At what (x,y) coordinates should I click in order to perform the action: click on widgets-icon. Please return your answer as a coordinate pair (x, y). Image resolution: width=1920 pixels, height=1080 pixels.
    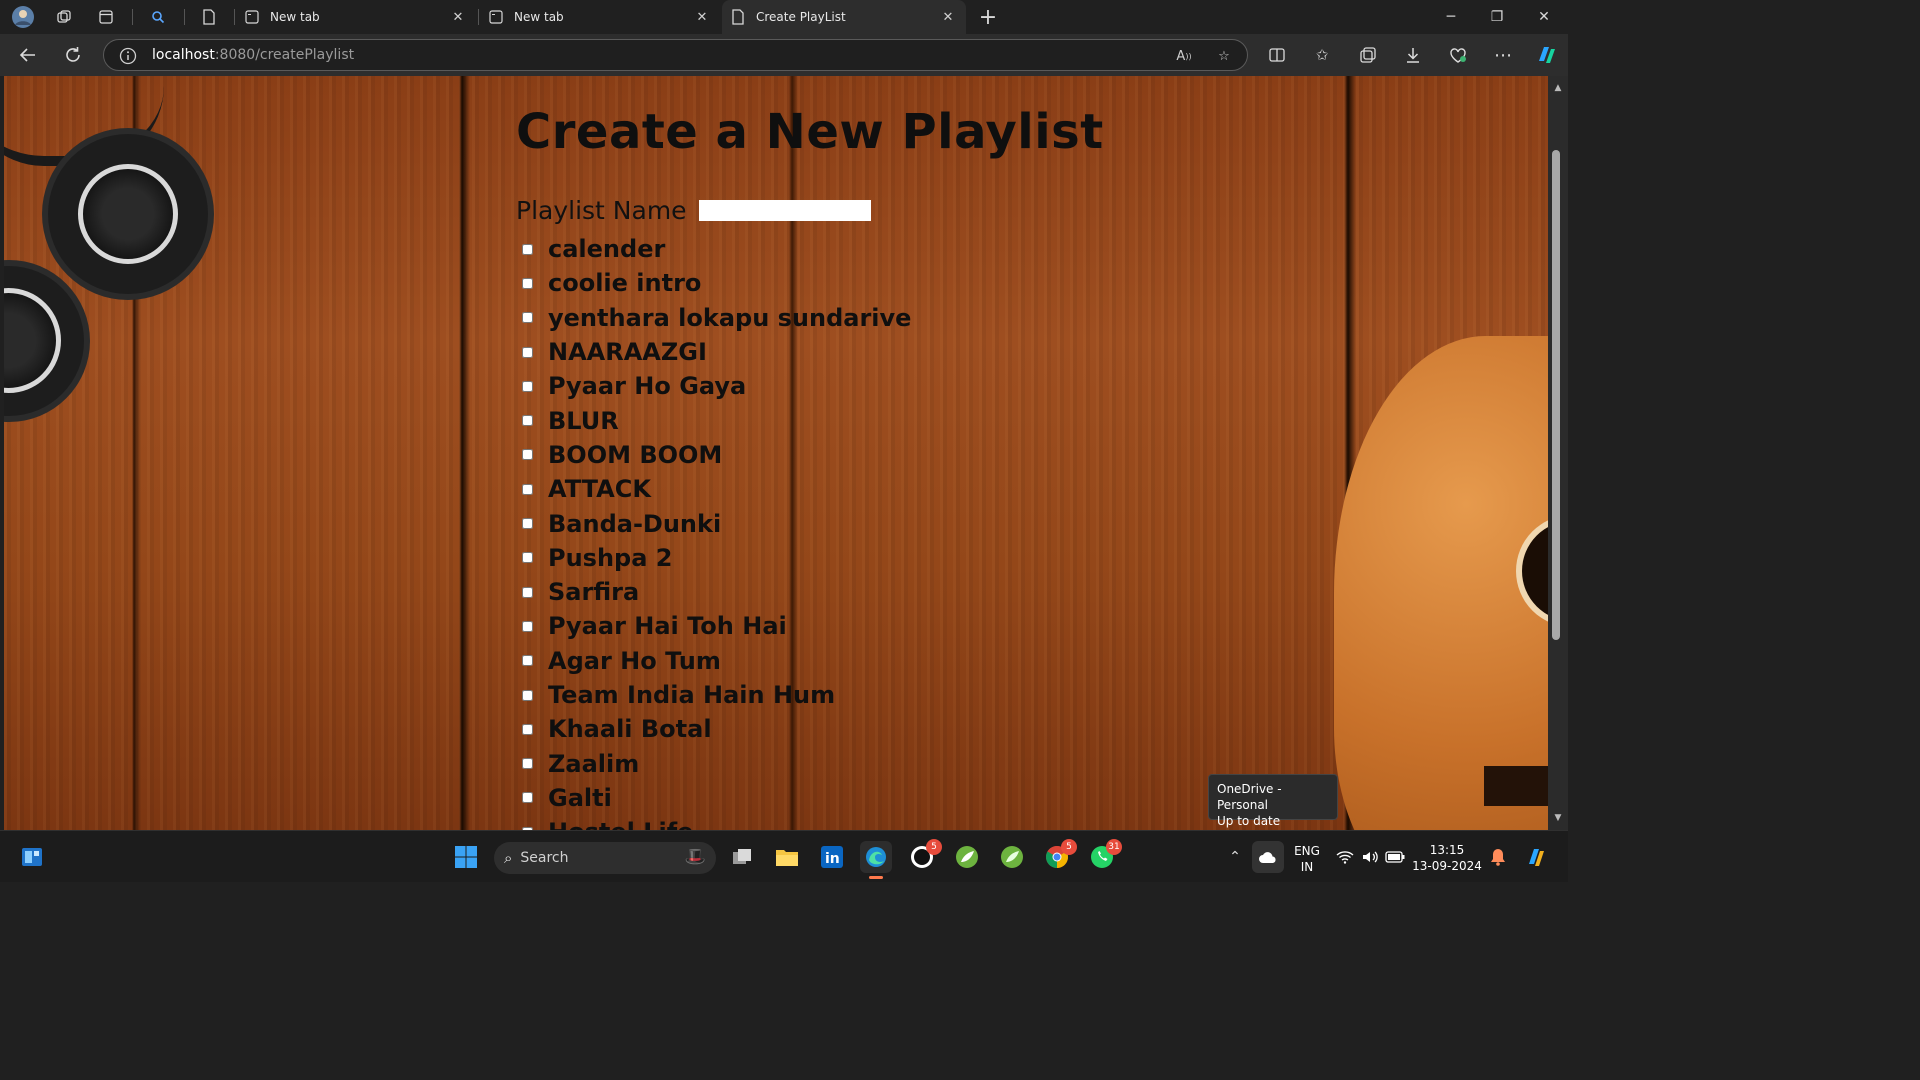
    Looking at the image, I should click on (32, 857).